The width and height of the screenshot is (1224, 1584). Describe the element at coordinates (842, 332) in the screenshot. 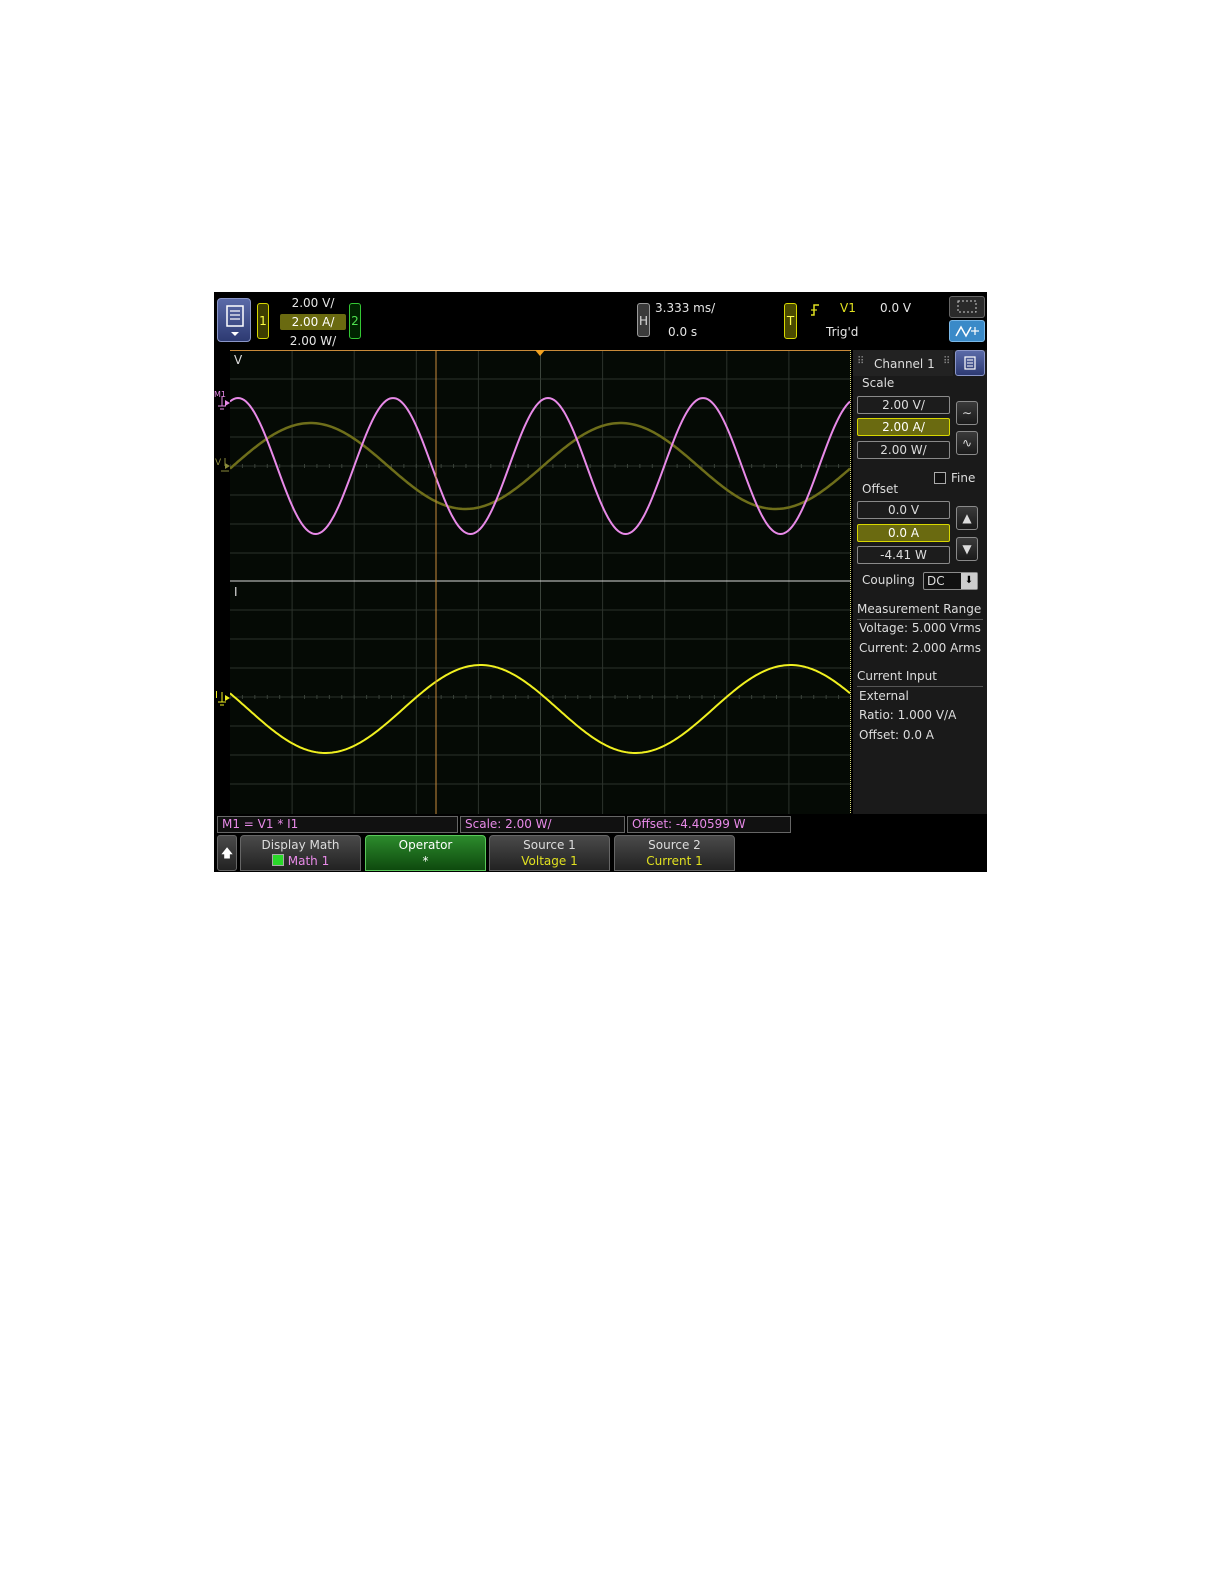

I see `trigger-status: Trig'd` at that location.